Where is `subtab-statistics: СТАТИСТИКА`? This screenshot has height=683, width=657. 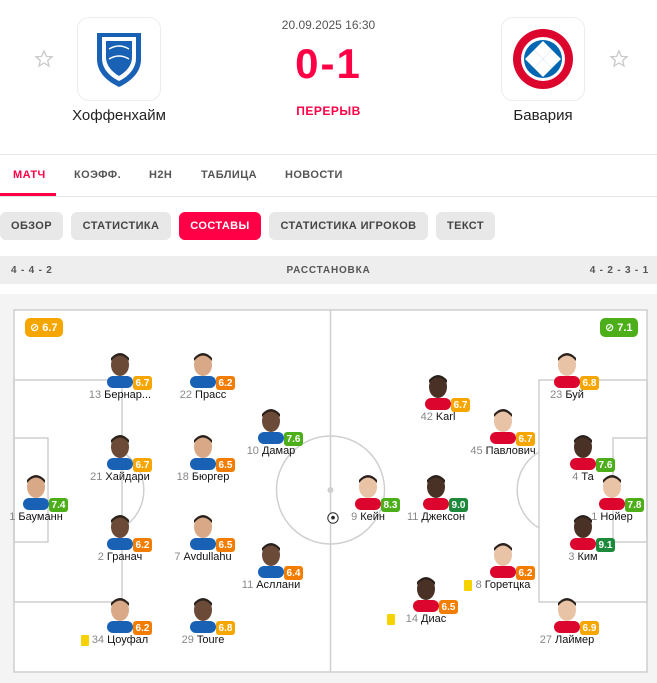 subtab-statistics: СТАТИСТИКА is located at coordinates (121, 226).